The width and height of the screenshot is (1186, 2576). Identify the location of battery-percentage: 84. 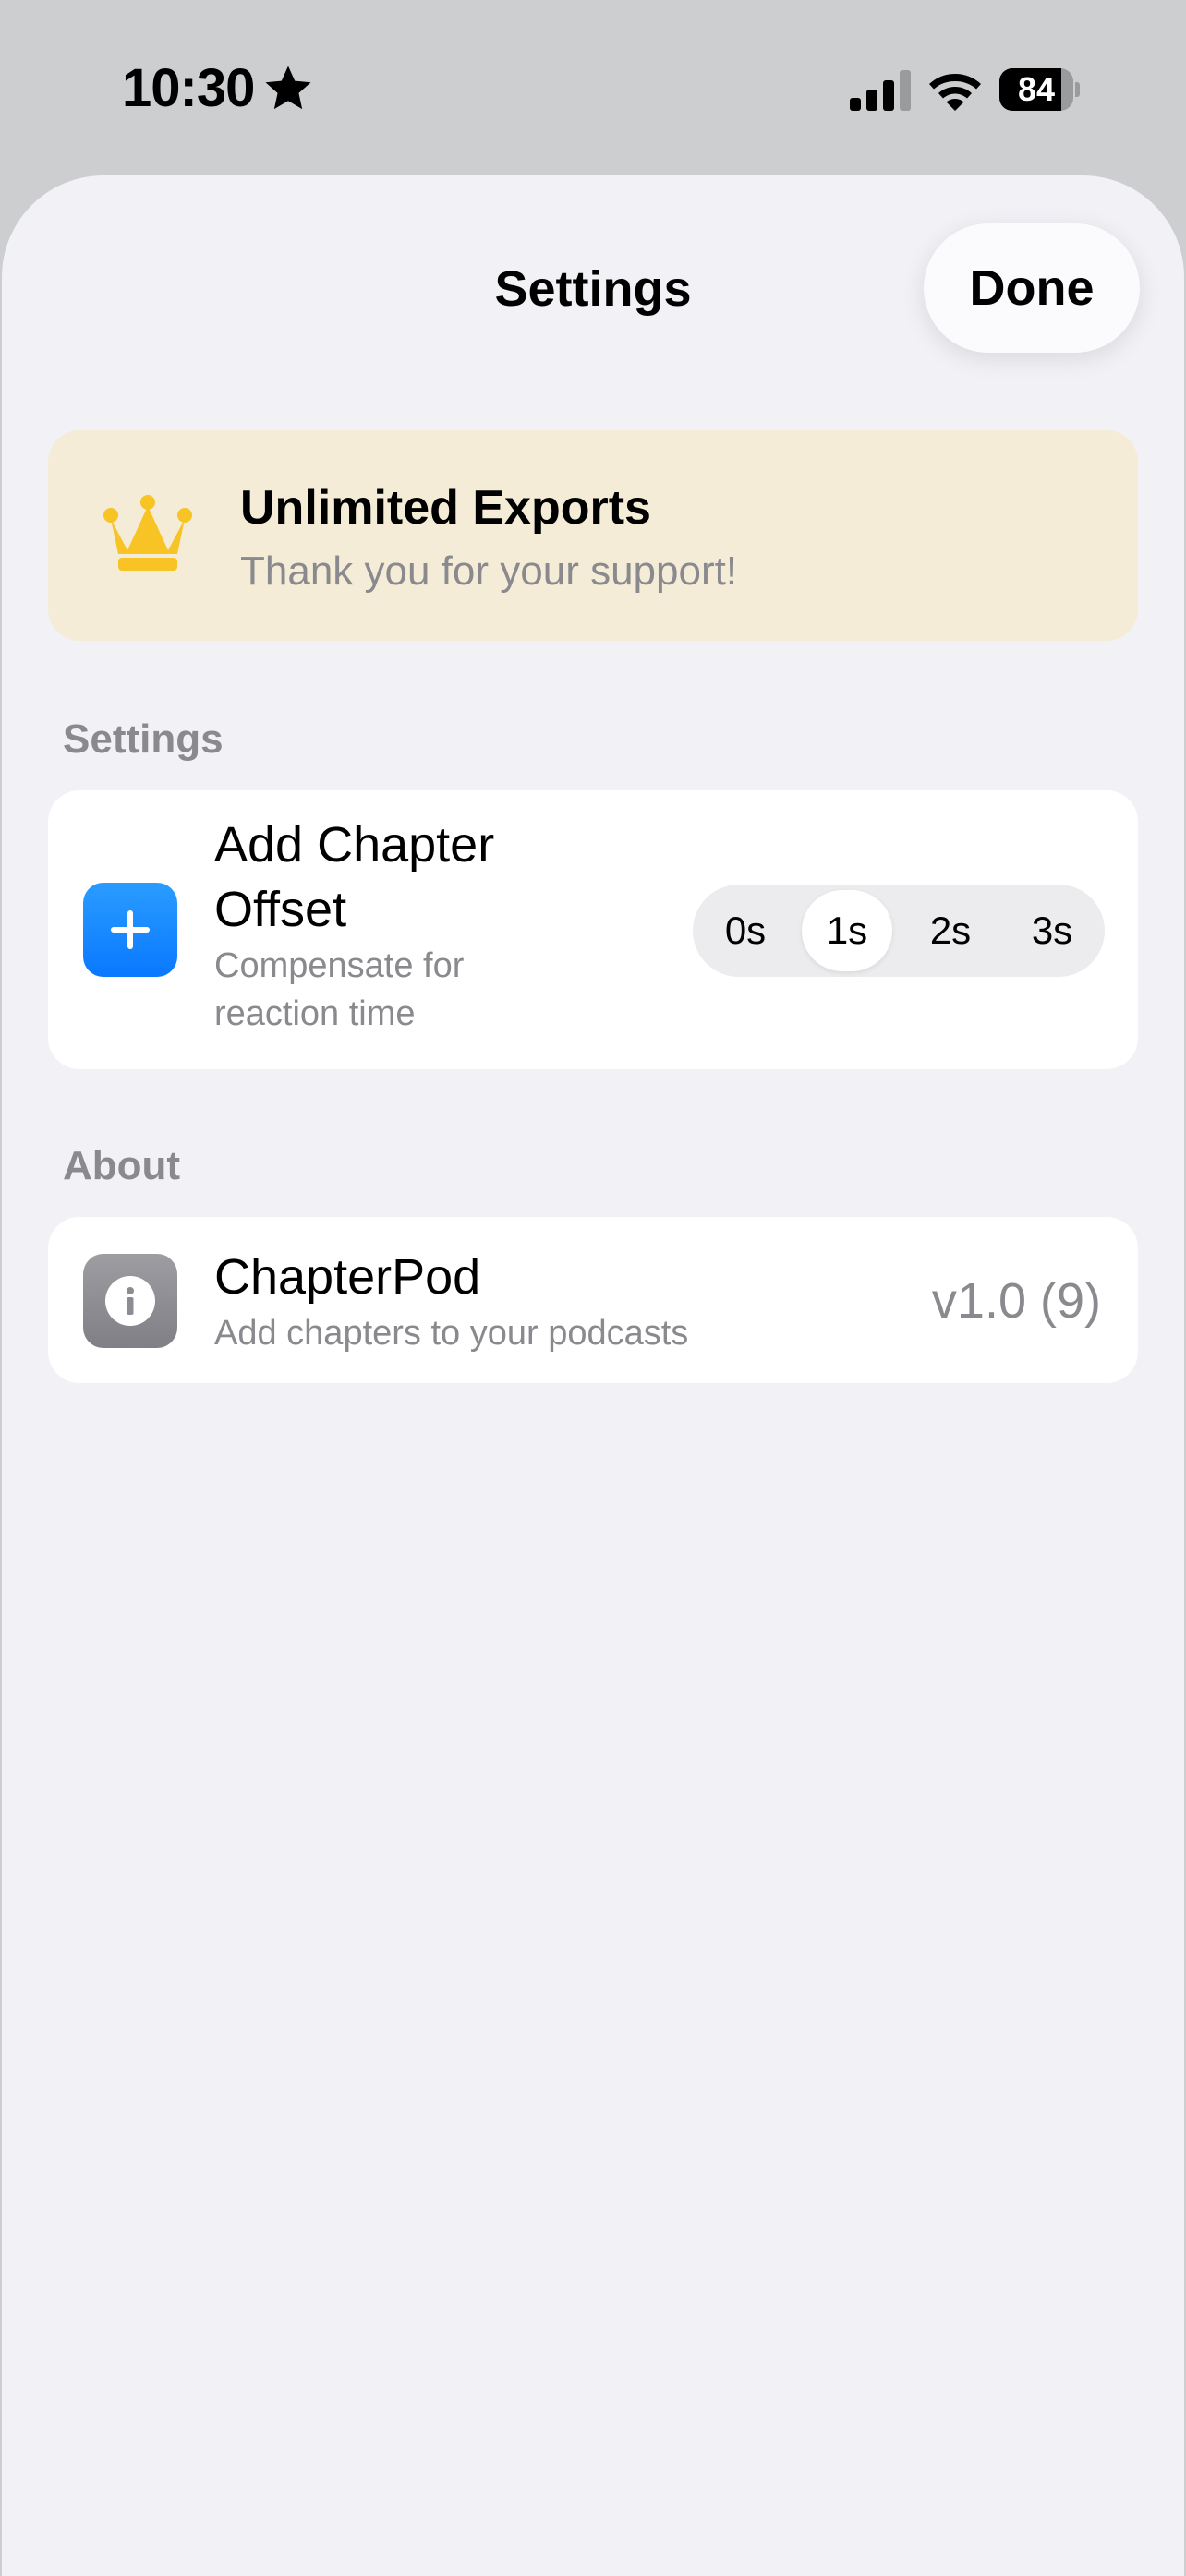
(1037, 89).